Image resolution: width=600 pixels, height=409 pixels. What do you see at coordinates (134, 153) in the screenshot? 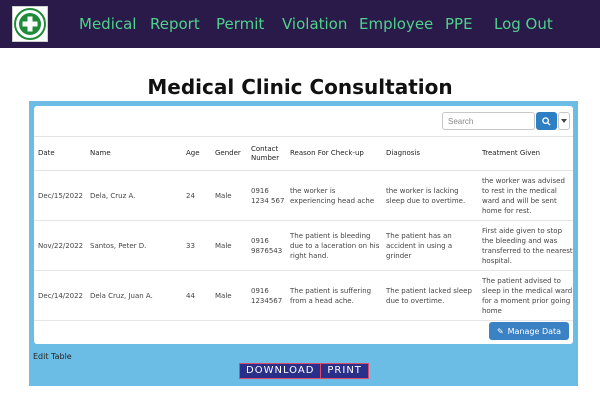
I see `column-header-name: Name` at bounding box center [134, 153].